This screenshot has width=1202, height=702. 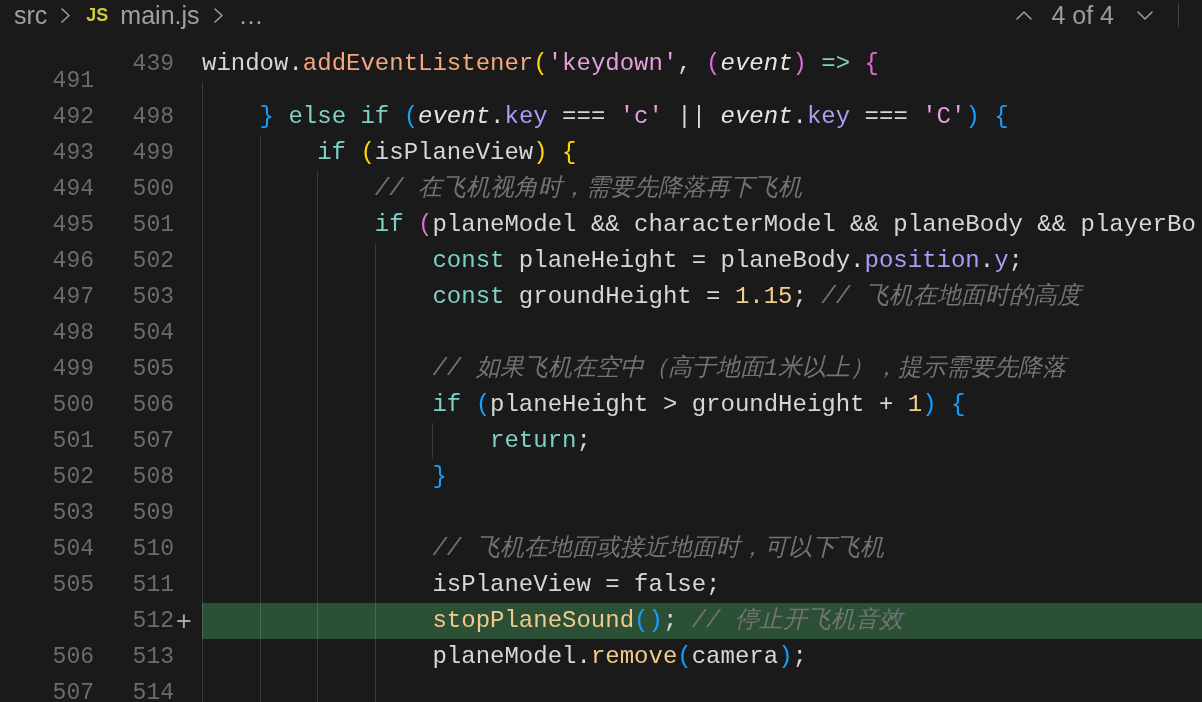 I want to click on modified-line-number: 500, so click(x=153, y=189).